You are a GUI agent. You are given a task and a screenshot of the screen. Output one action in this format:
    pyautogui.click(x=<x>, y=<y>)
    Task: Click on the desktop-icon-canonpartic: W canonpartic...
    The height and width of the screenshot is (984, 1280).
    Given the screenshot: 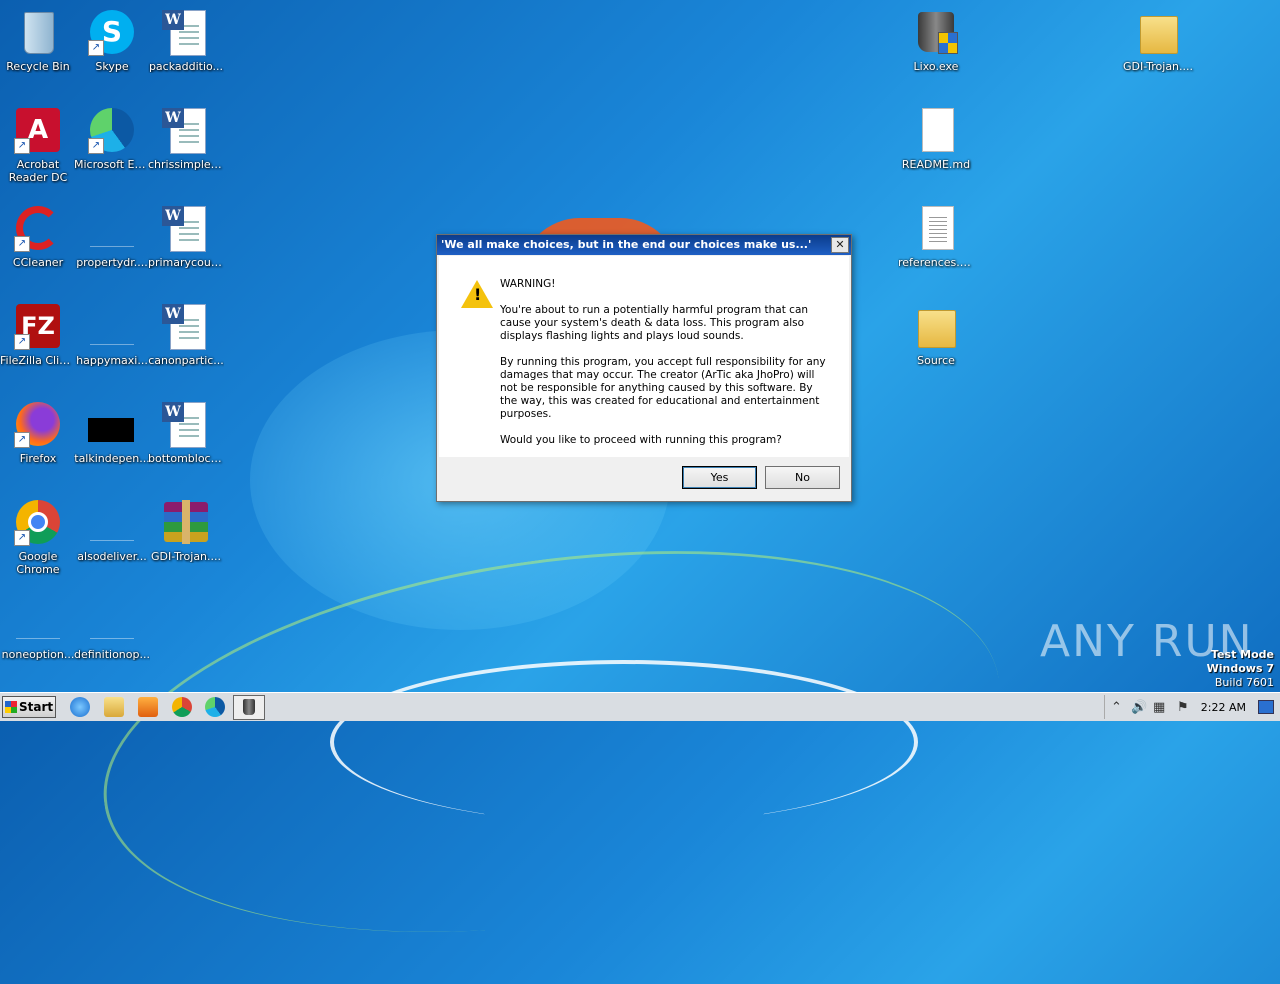 What is the action you would take?
    pyautogui.click(x=186, y=341)
    